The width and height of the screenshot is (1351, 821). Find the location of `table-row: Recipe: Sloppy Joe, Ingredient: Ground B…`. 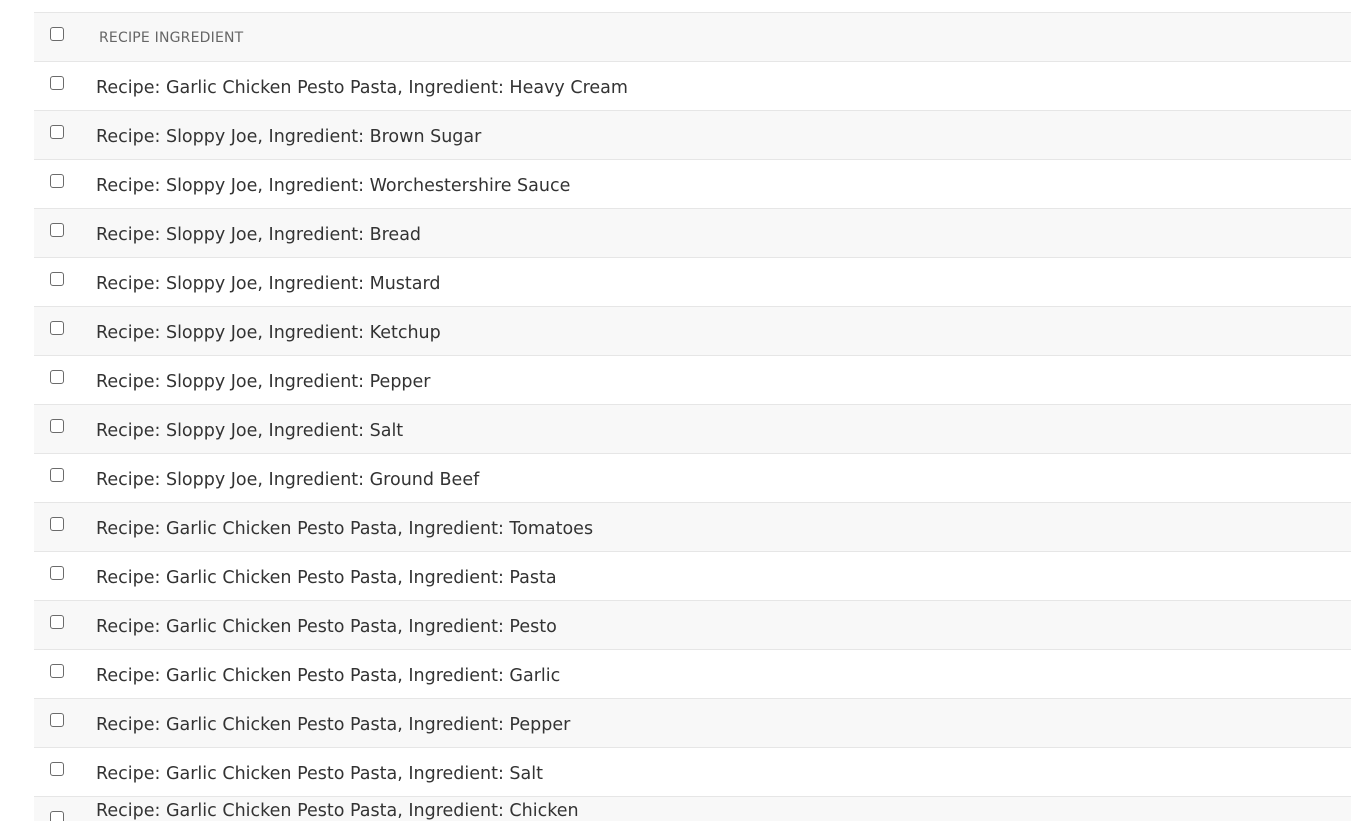

table-row: Recipe: Sloppy Joe, Ingredient: Ground B… is located at coordinates (692, 478).